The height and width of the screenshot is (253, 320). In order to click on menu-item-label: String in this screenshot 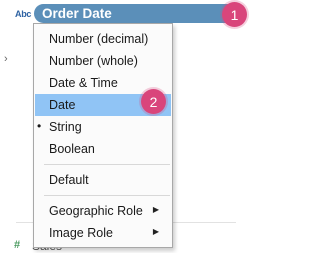, I will do `click(65, 127)`.